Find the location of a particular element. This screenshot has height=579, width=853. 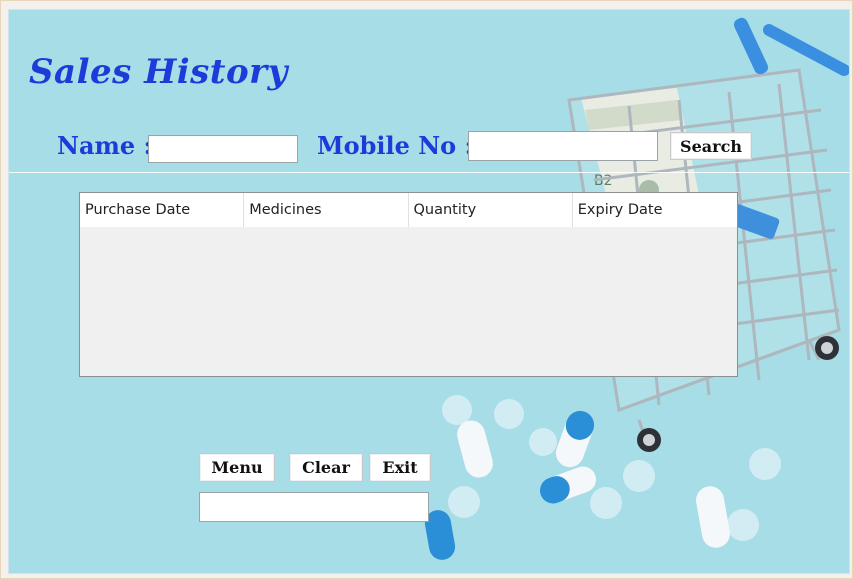

clear-button: Clear is located at coordinates (326, 467).